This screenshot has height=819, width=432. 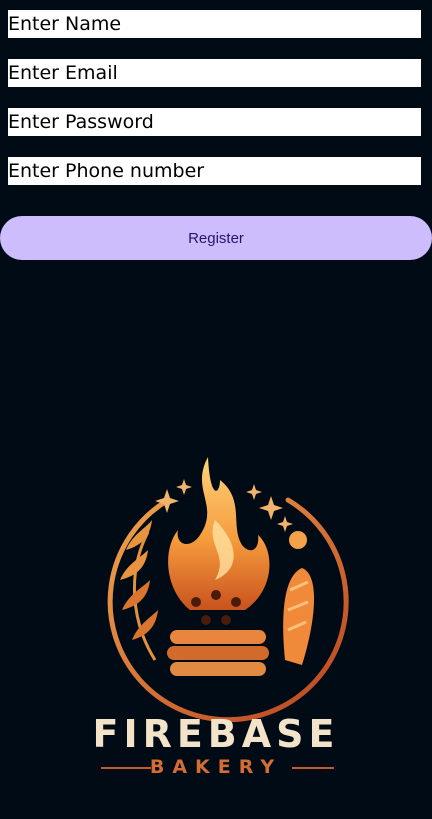 I want to click on name-field, so click(x=214, y=24).